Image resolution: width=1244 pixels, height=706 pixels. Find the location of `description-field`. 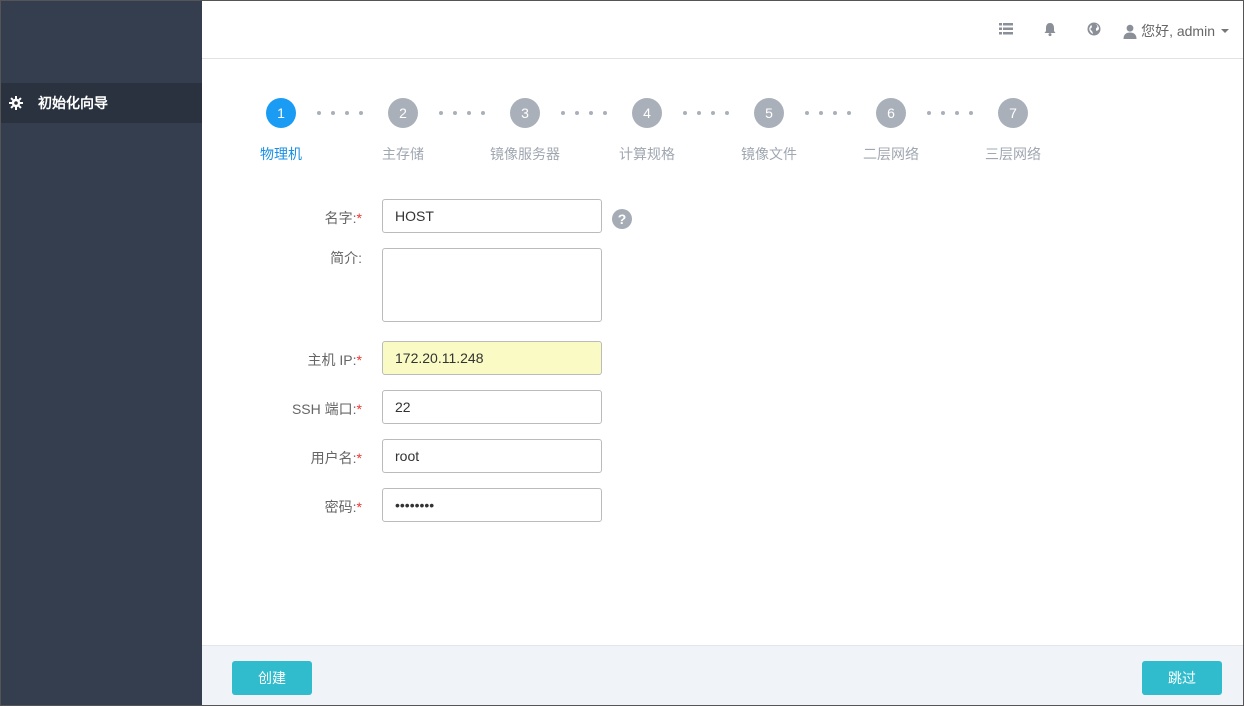

description-field is located at coordinates (492, 285).